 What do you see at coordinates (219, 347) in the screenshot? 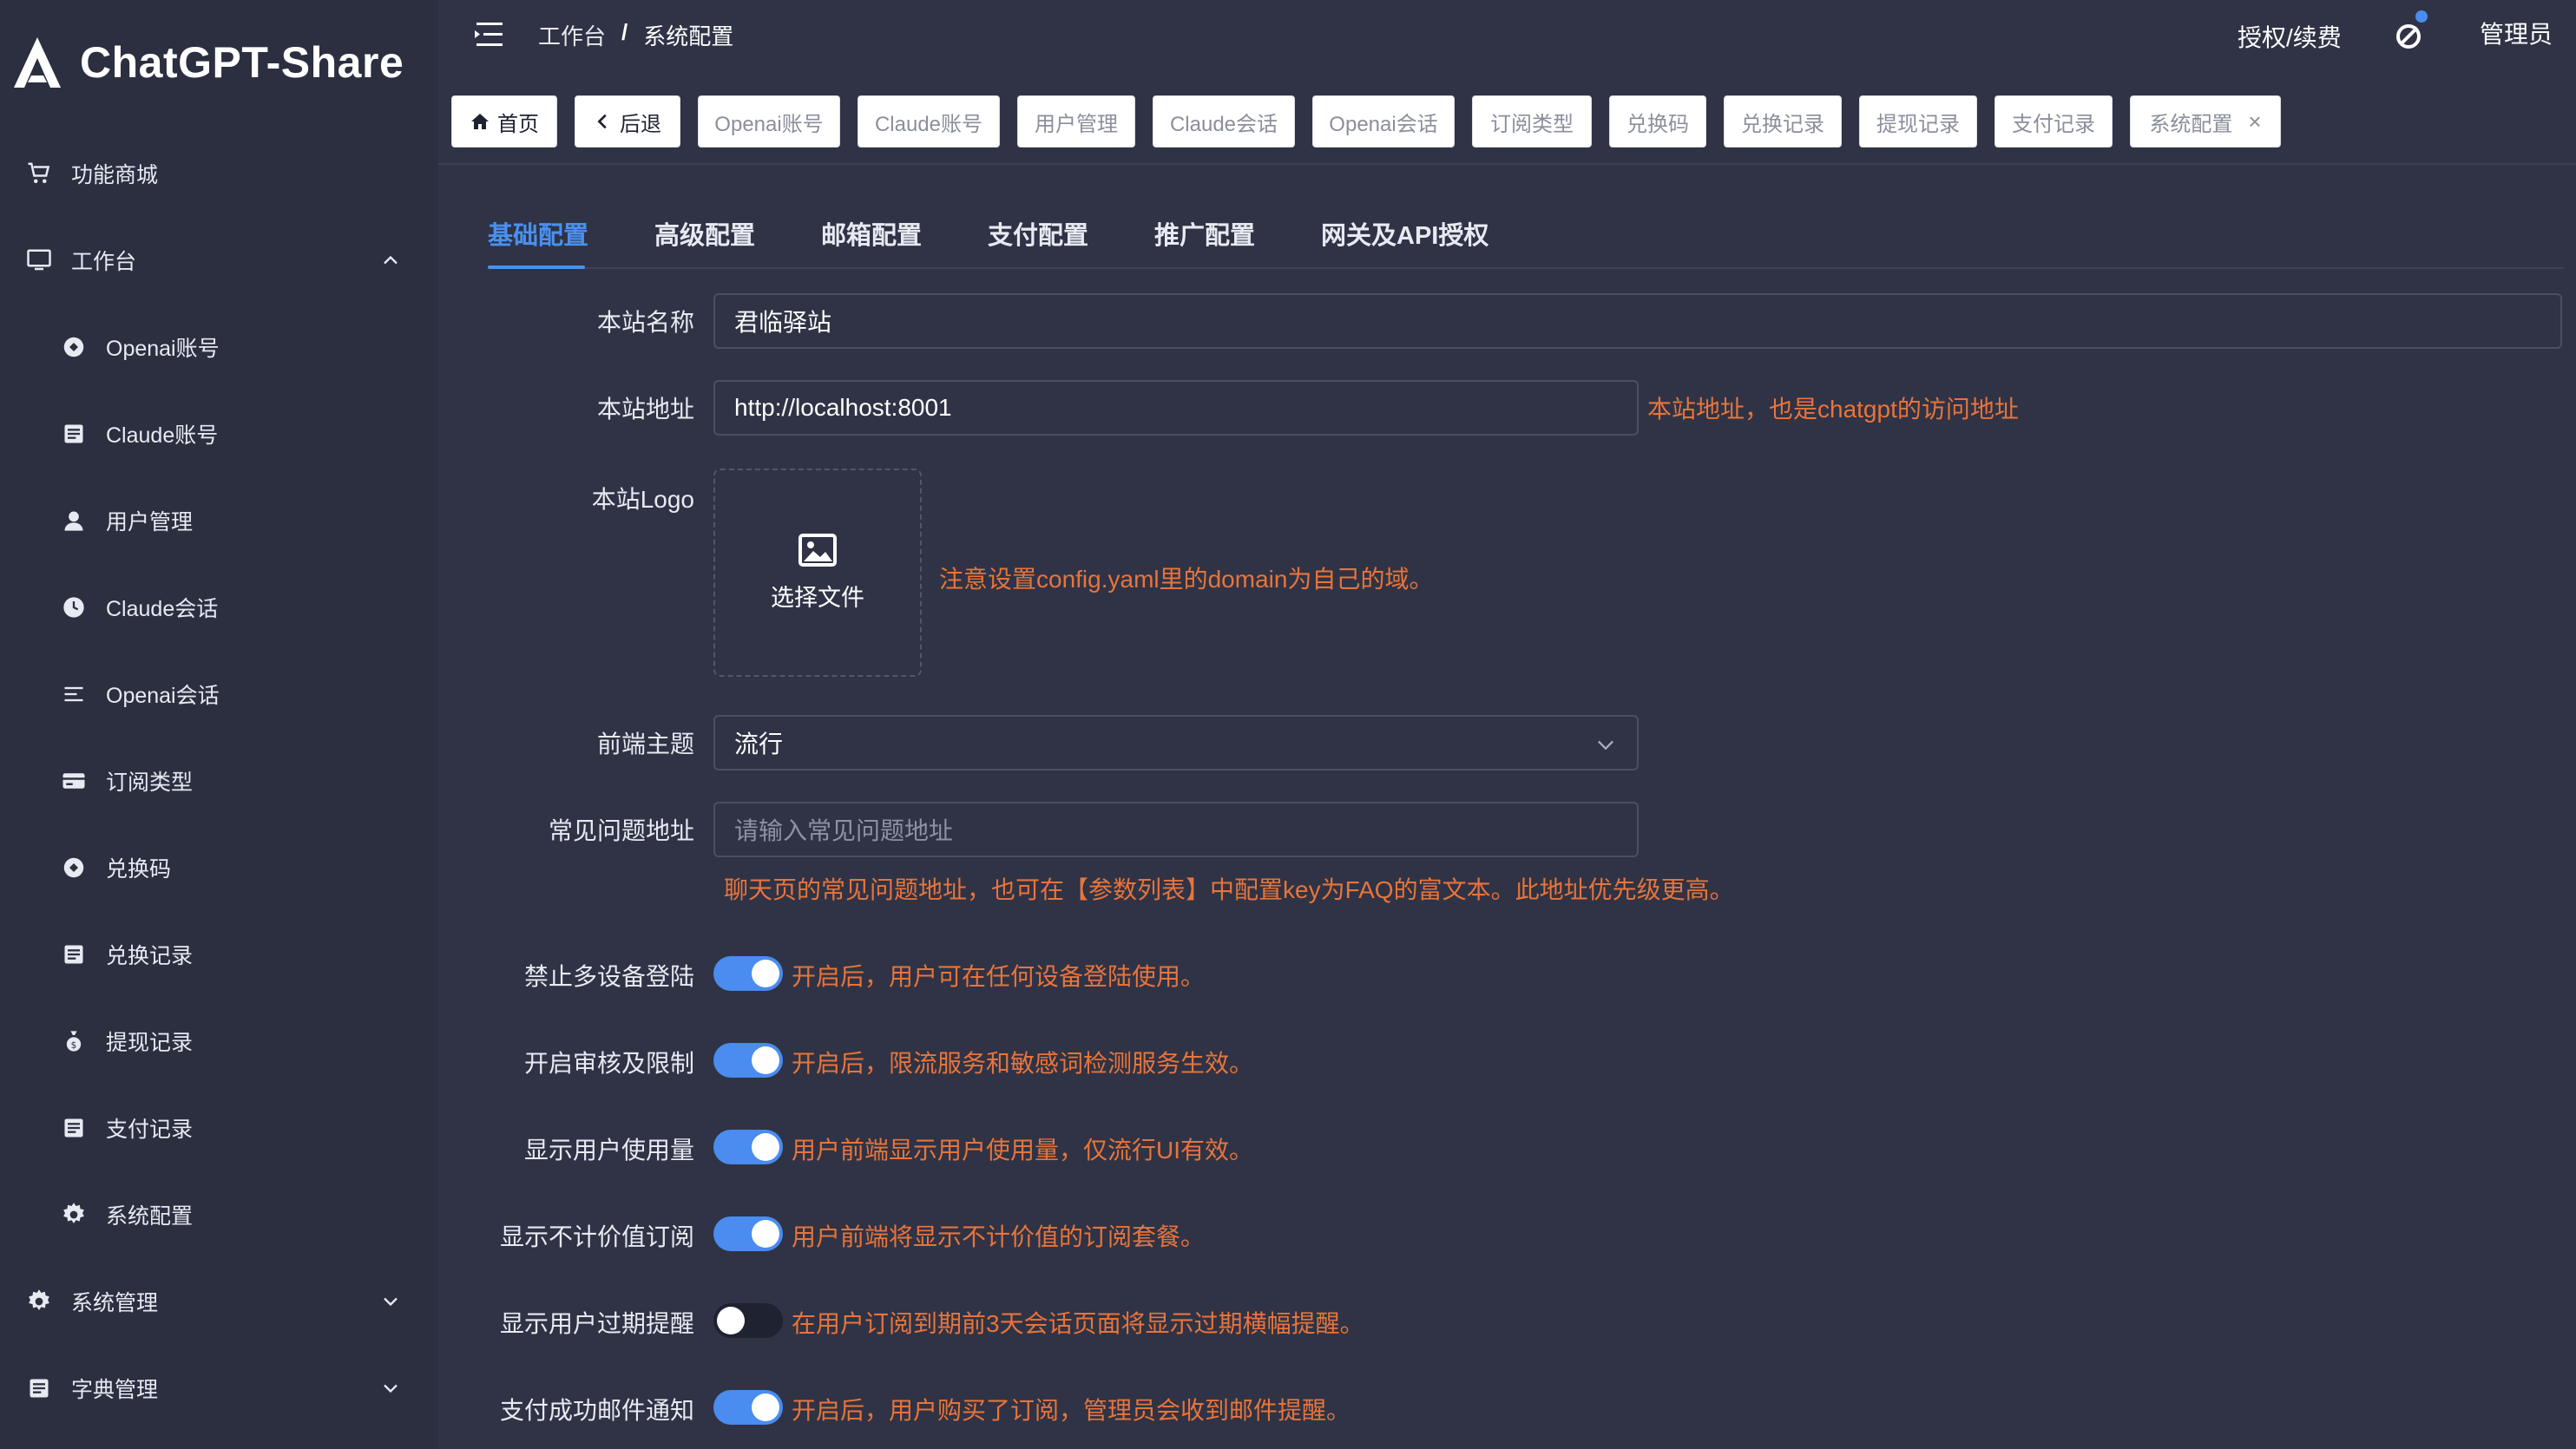
I see `sidebar-item-openai-accounts: Openai账号` at bounding box center [219, 347].